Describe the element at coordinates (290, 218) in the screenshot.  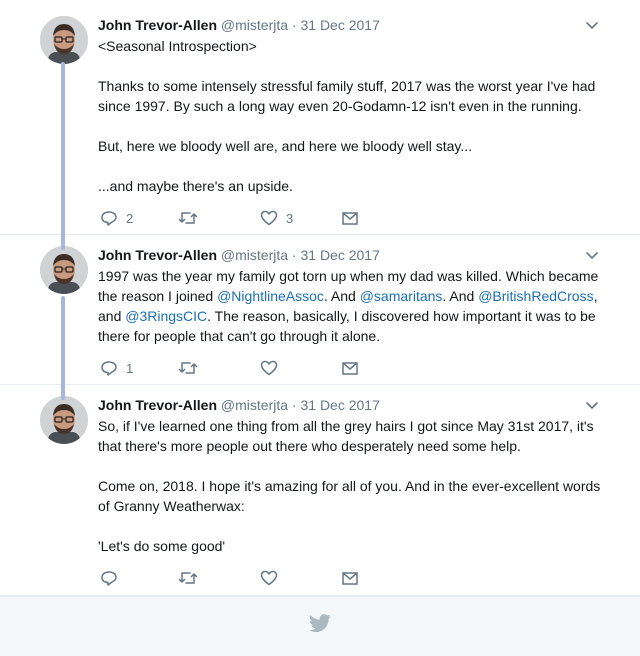
I see `like-count: 3` at that location.